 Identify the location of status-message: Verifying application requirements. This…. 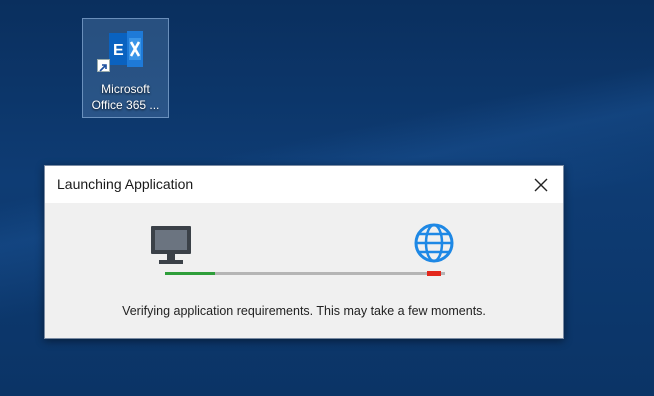
(304, 311).